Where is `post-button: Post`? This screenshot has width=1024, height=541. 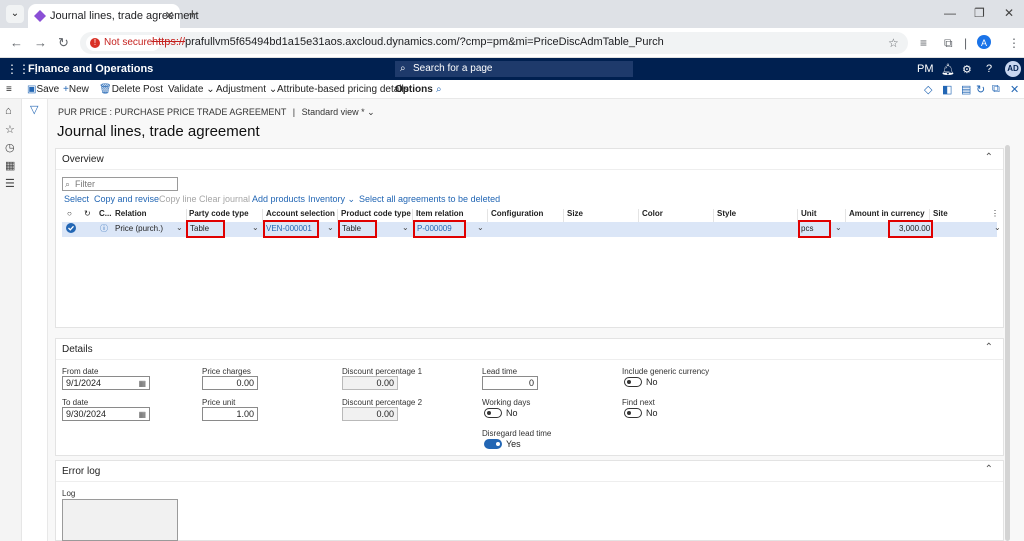 post-button: Post is located at coordinates (153, 89).